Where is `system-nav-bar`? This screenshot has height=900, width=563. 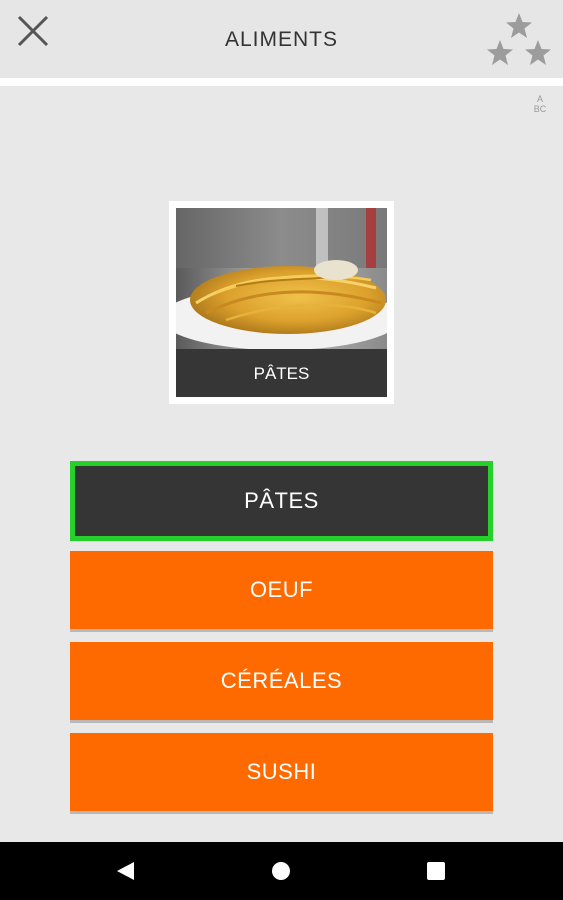
system-nav-bar is located at coordinates (281, 871).